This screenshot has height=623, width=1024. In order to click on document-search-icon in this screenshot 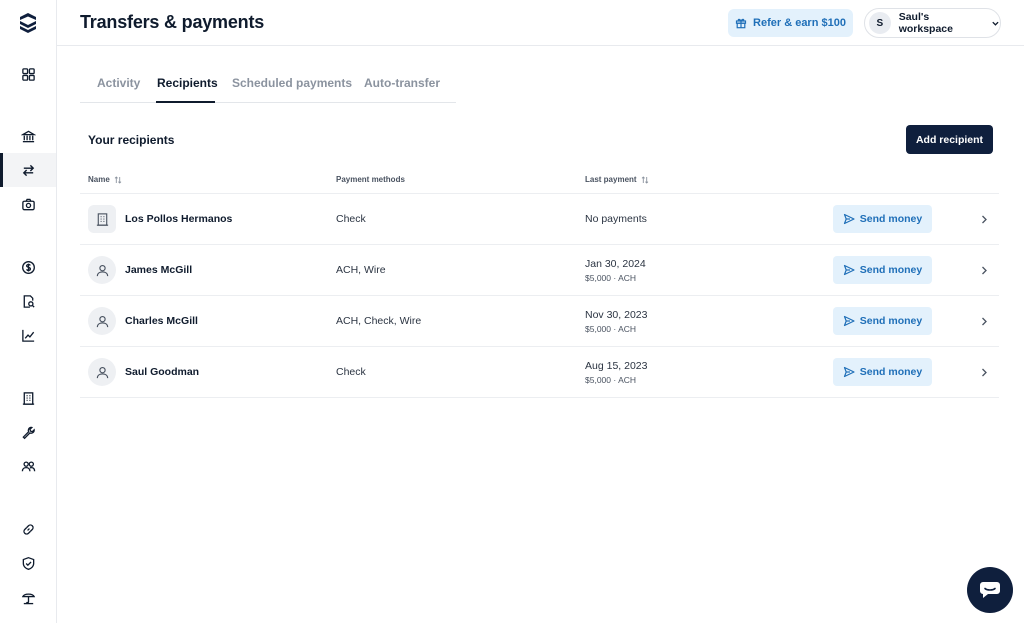, I will do `click(29, 301)`.